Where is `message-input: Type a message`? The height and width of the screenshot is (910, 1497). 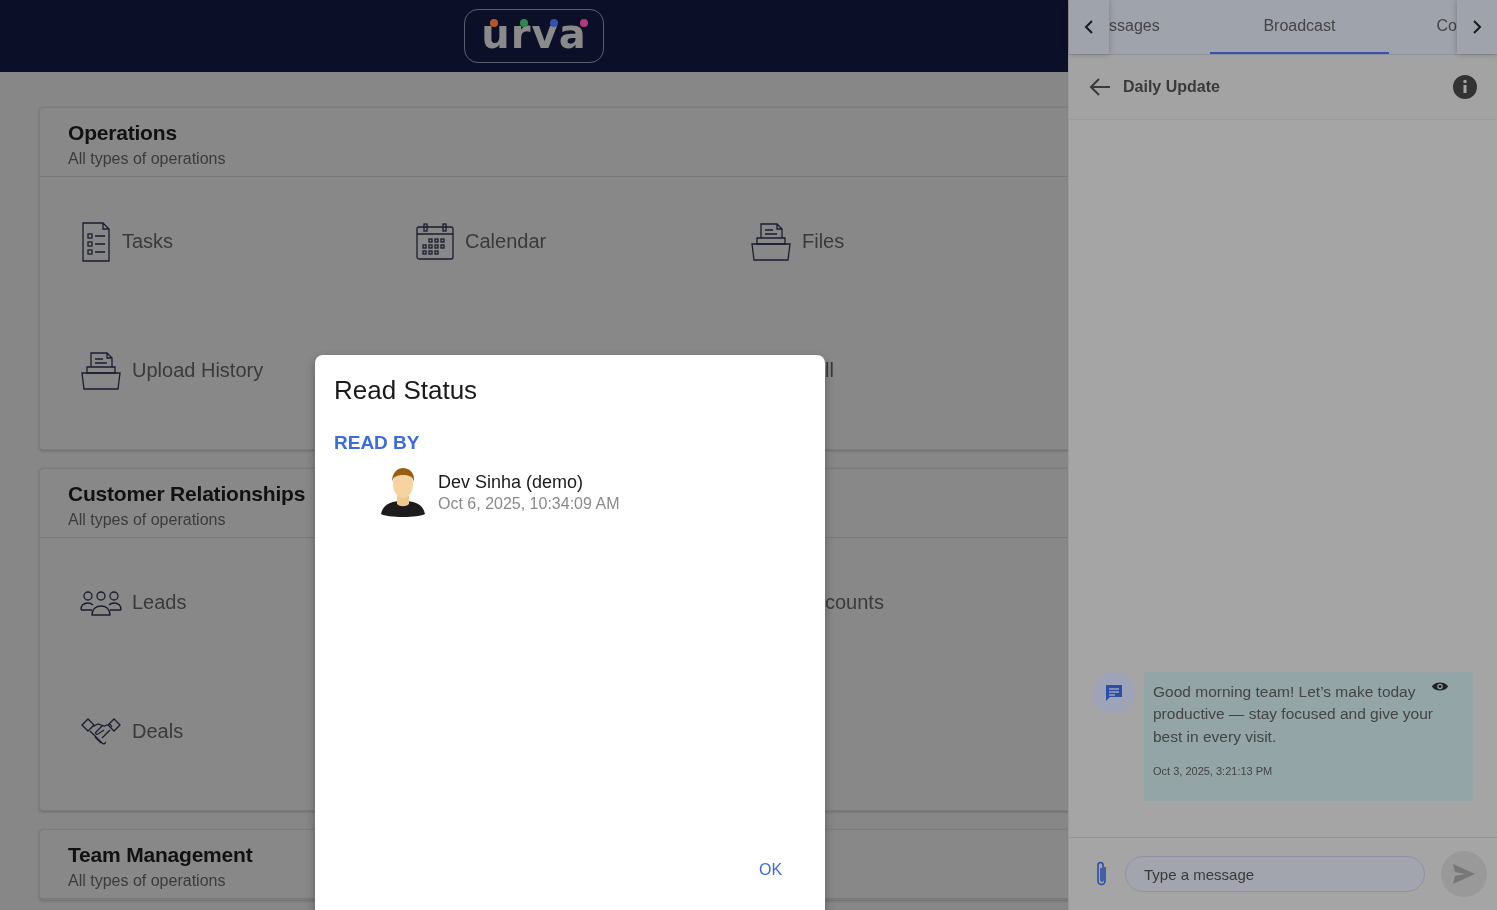
message-input: Type a message is located at coordinates (1275, 874).